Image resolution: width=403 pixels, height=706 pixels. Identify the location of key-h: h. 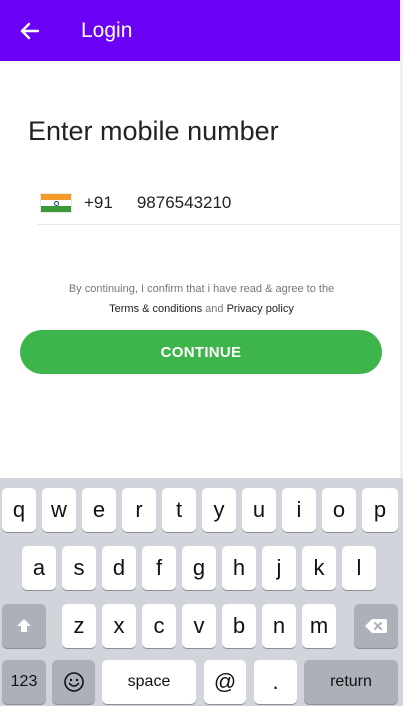
(239, 568).